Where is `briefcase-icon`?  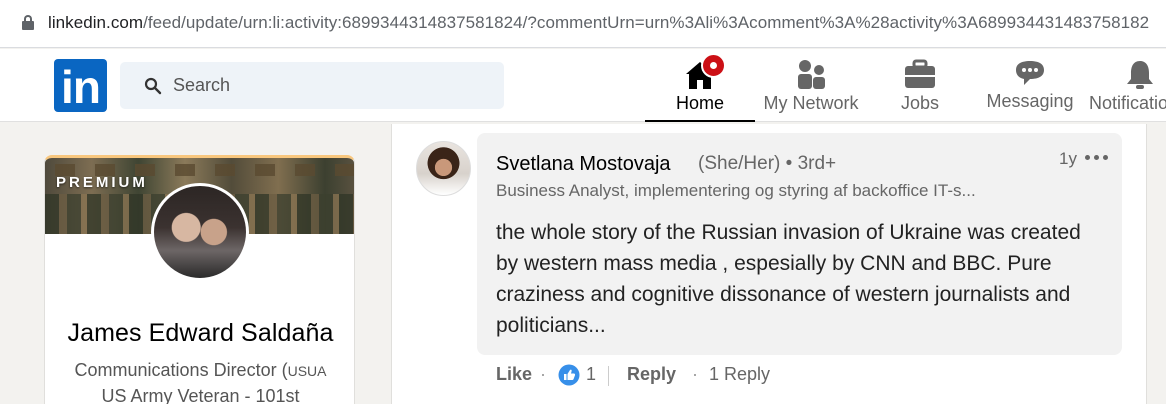 briefcase-icon is located at coordinates (920, 73).